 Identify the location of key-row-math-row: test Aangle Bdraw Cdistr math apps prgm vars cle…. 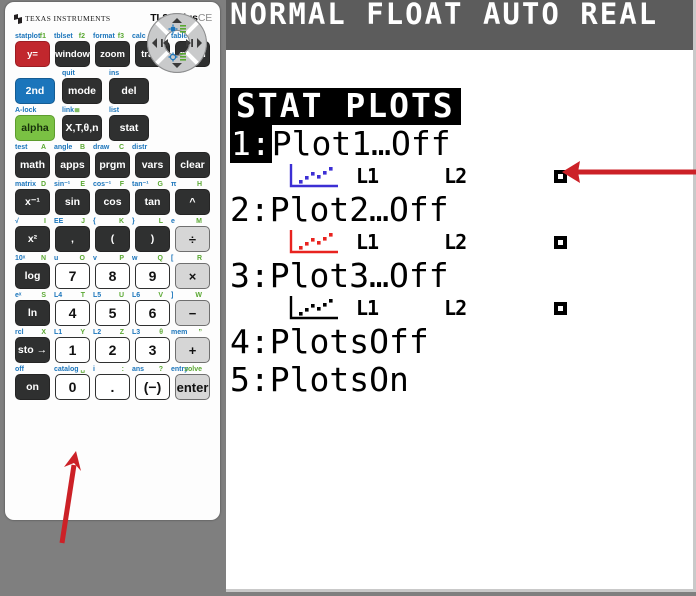
(112, 159).